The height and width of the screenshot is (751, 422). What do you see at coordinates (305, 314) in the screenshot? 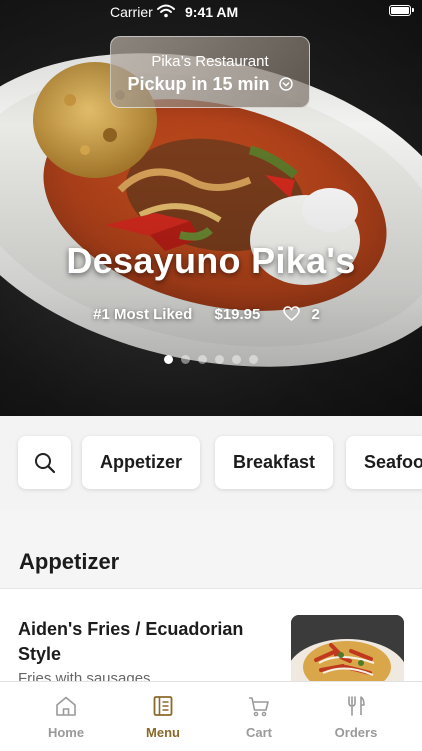
I see `like-button: 2` at bounding box center [305, 314].